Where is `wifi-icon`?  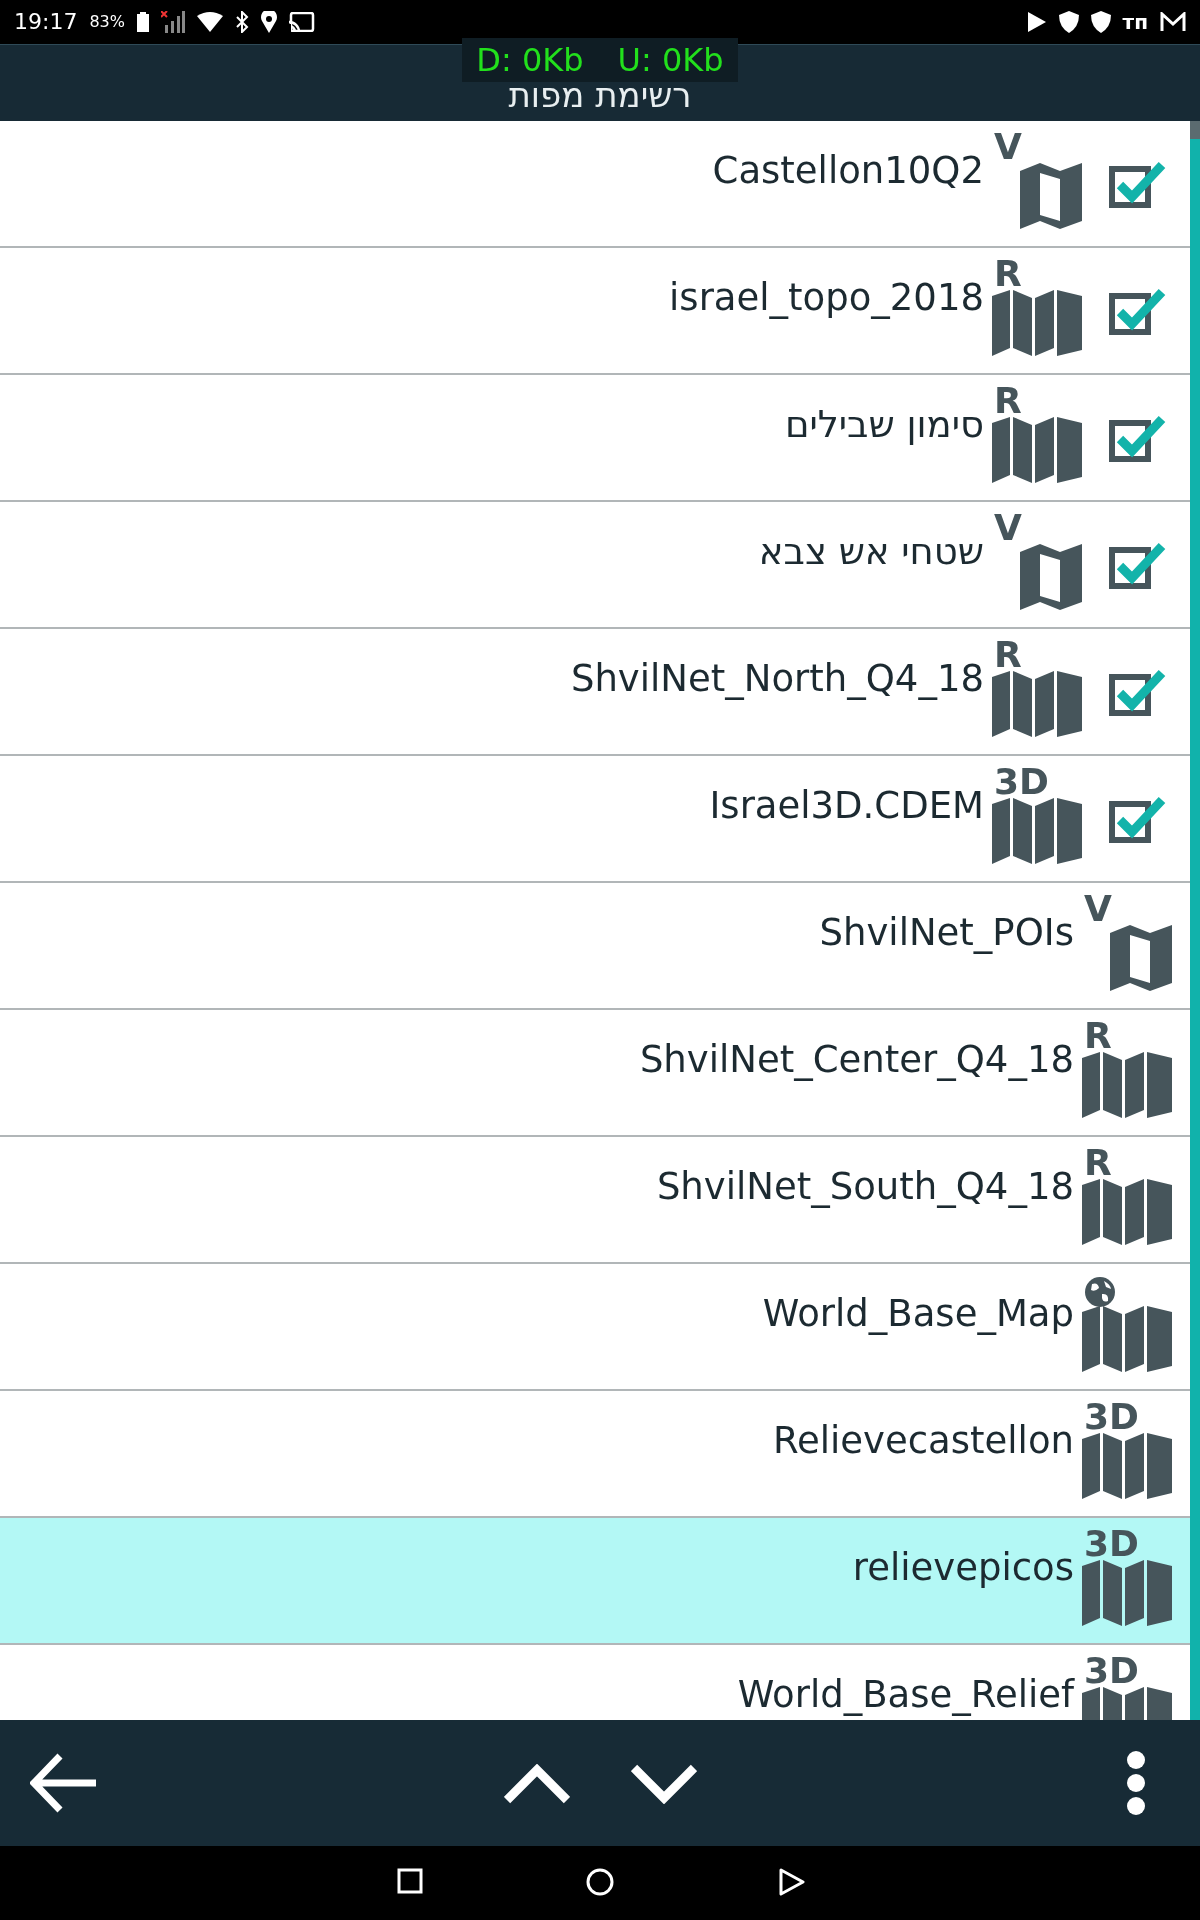 wifi-icon is located at coordinates (209, 22).